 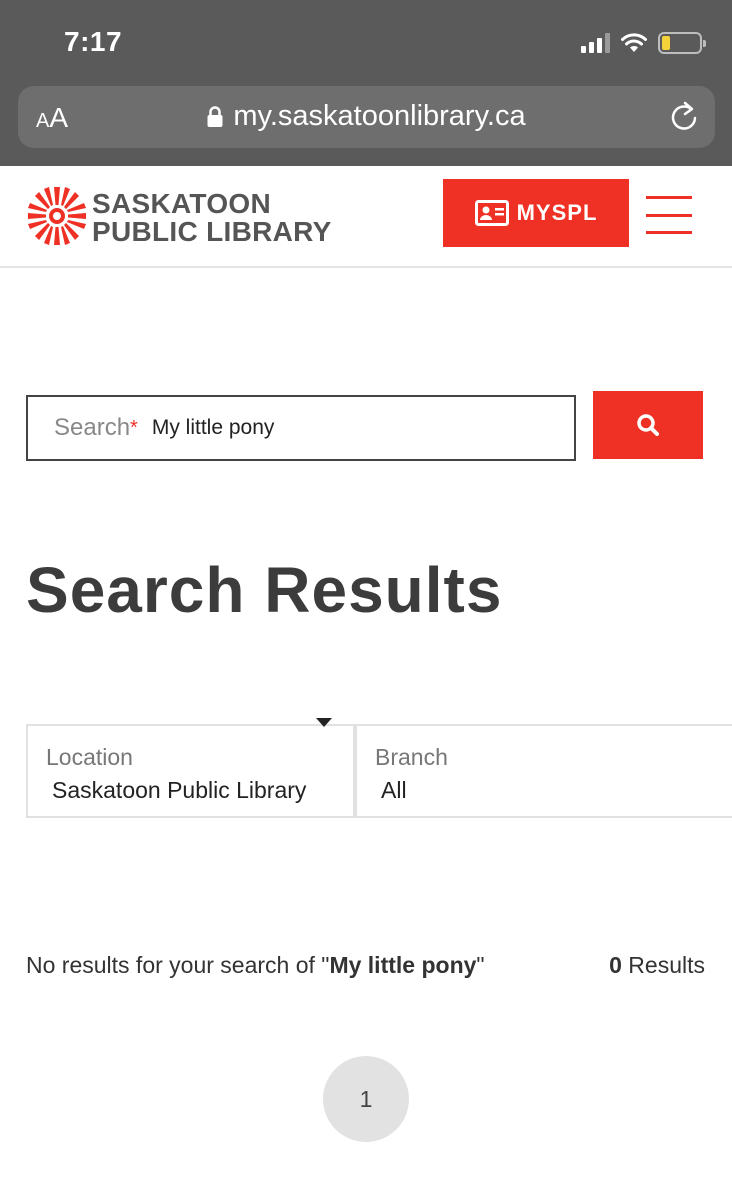 What do you see at coordinates (634, 42) in the screenshot?
I see `wifi-icon` at bounding box center [634, 42].